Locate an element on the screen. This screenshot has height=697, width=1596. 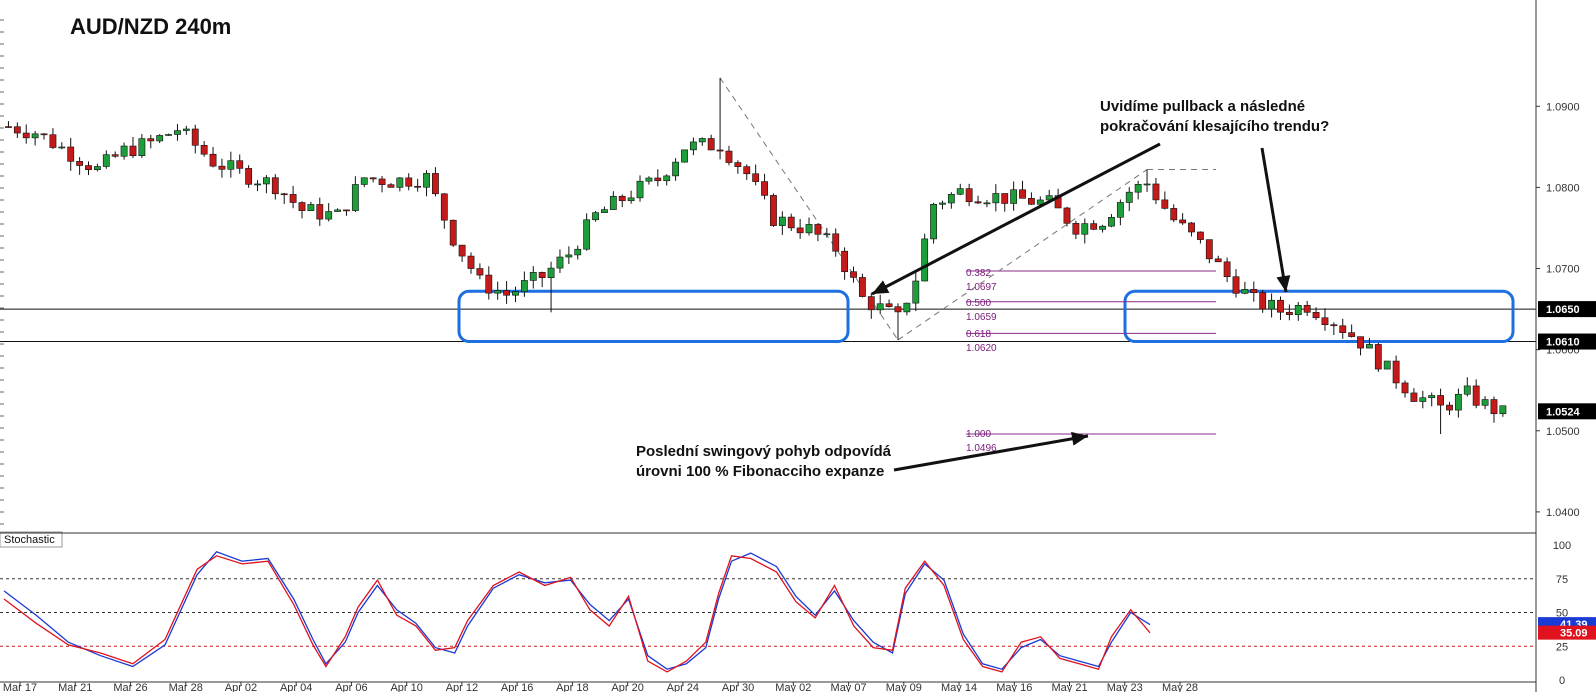
fib-price-0500: 1.0659 is located at coordinates (981, 317).